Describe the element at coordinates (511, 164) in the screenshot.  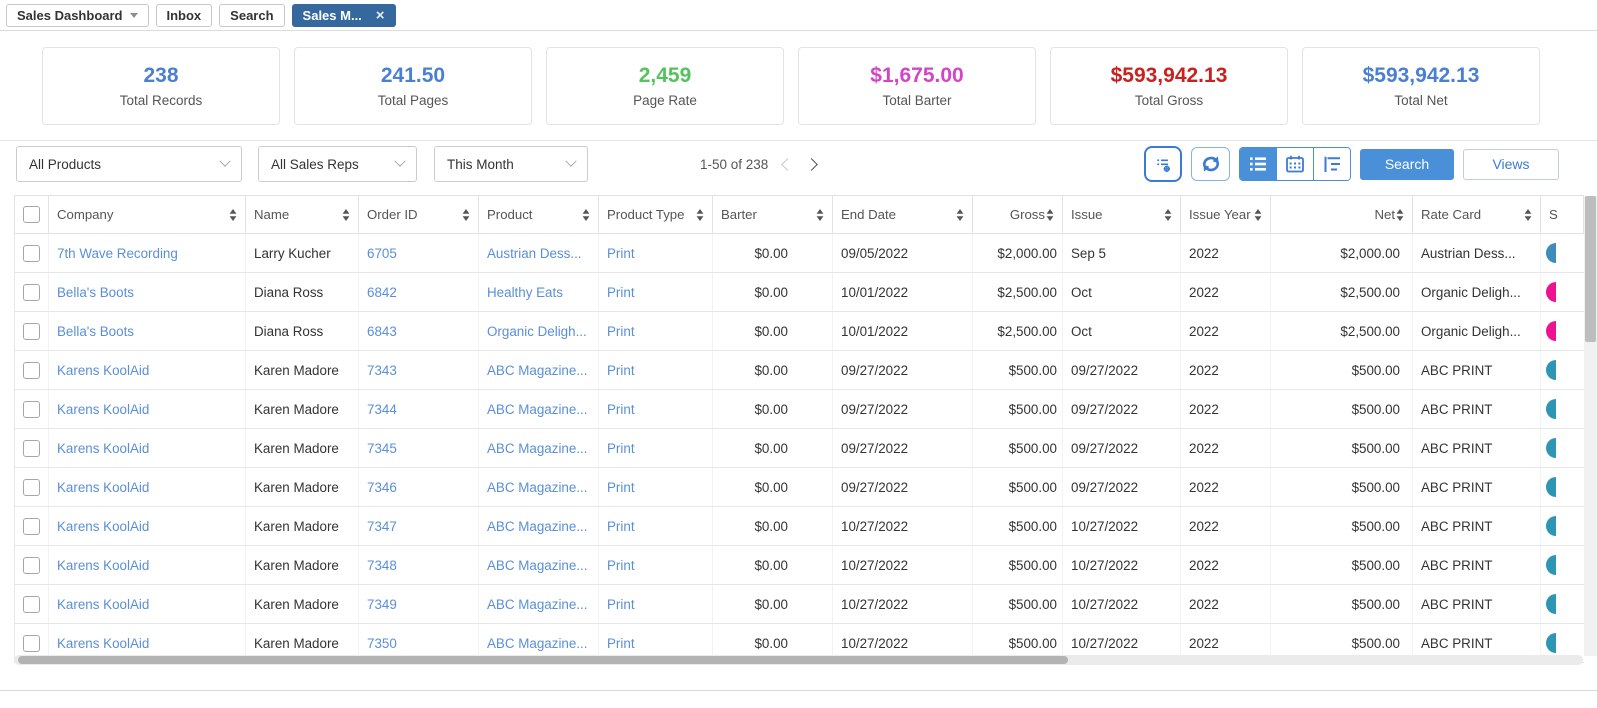
I see `period-filter-select: This Month` at that location.